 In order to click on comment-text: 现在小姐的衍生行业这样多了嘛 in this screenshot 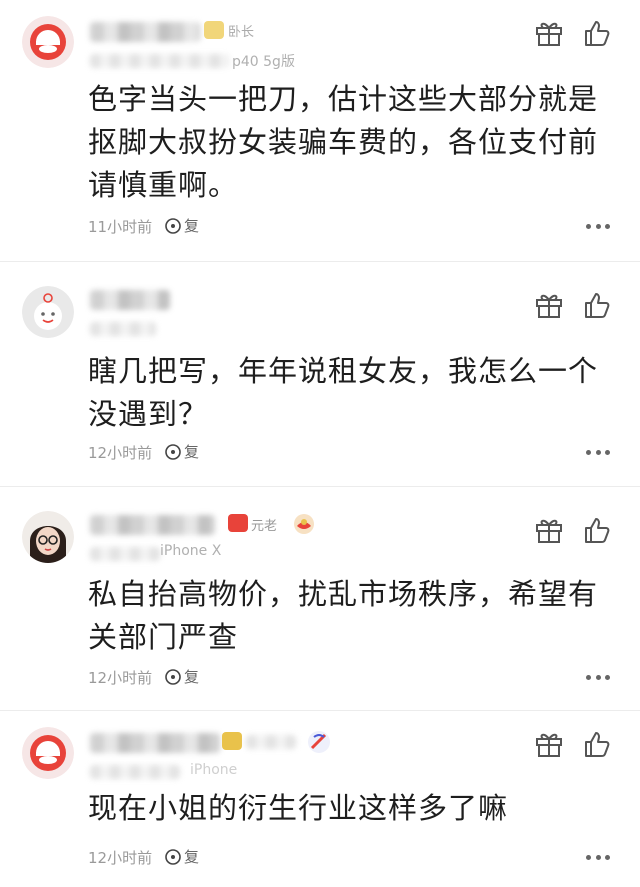, I will do `click(298, 808)`.